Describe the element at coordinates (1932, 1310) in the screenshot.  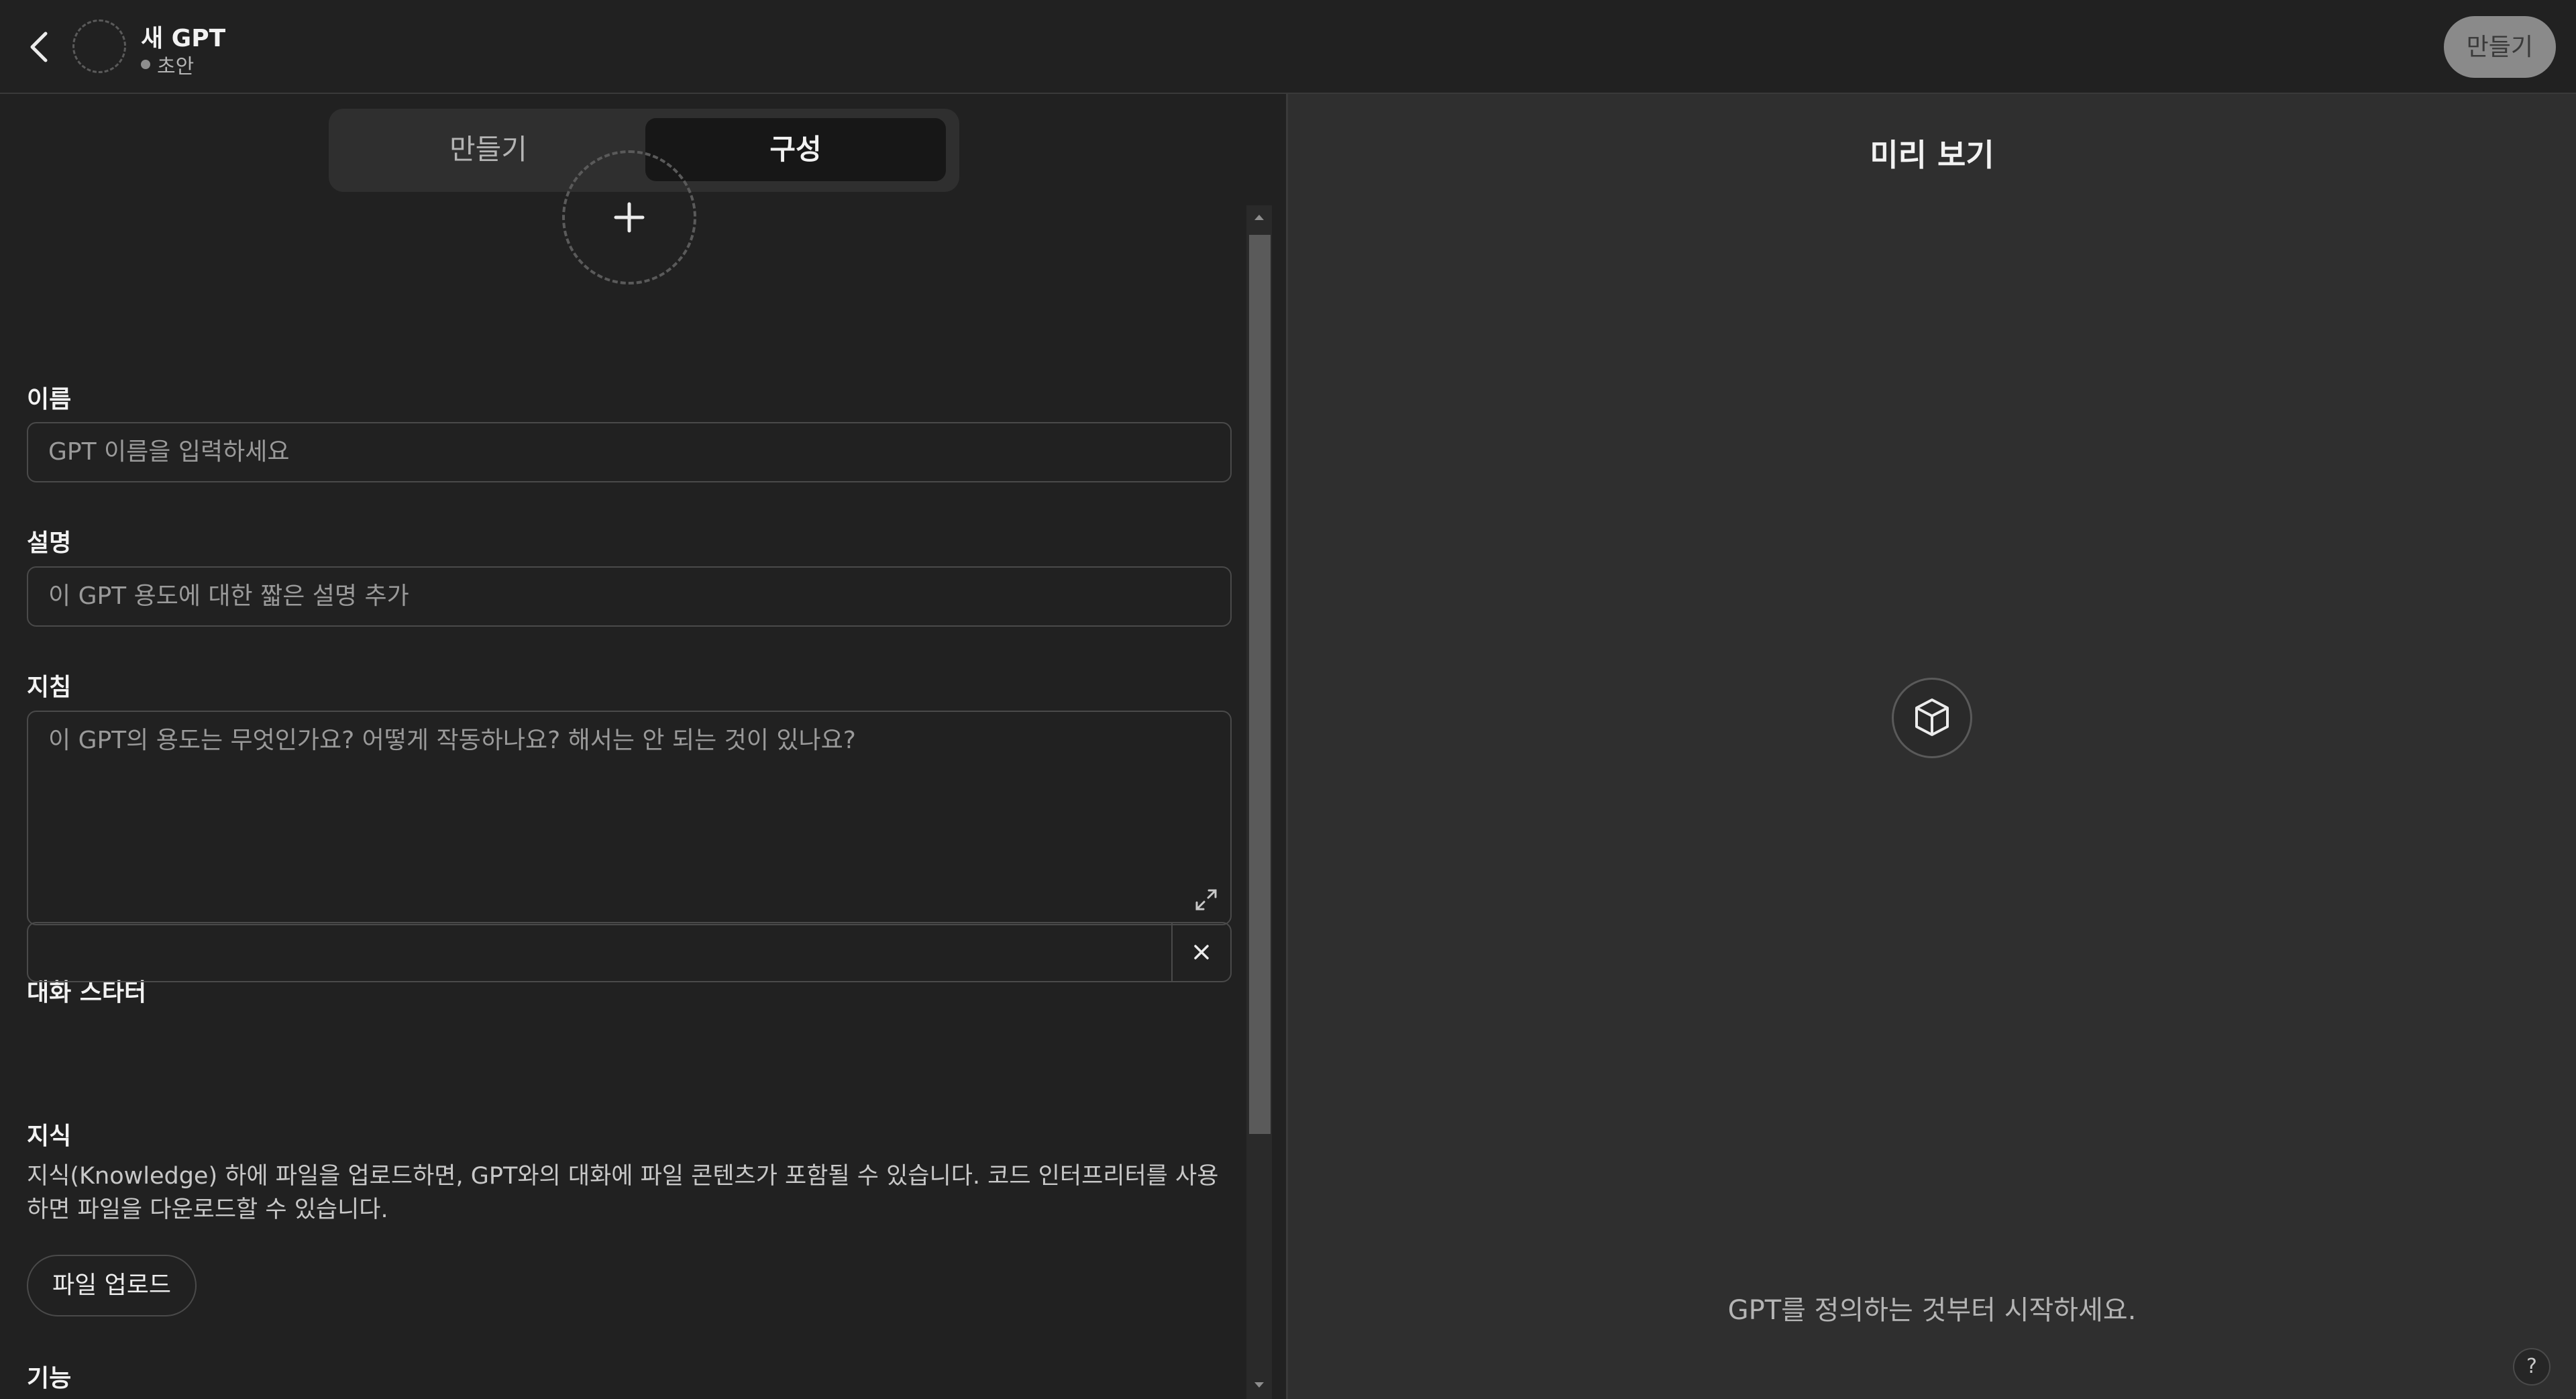
I see `preview-hint-text: GPT를 정의하는 것부터 시작하세요.` at that location.